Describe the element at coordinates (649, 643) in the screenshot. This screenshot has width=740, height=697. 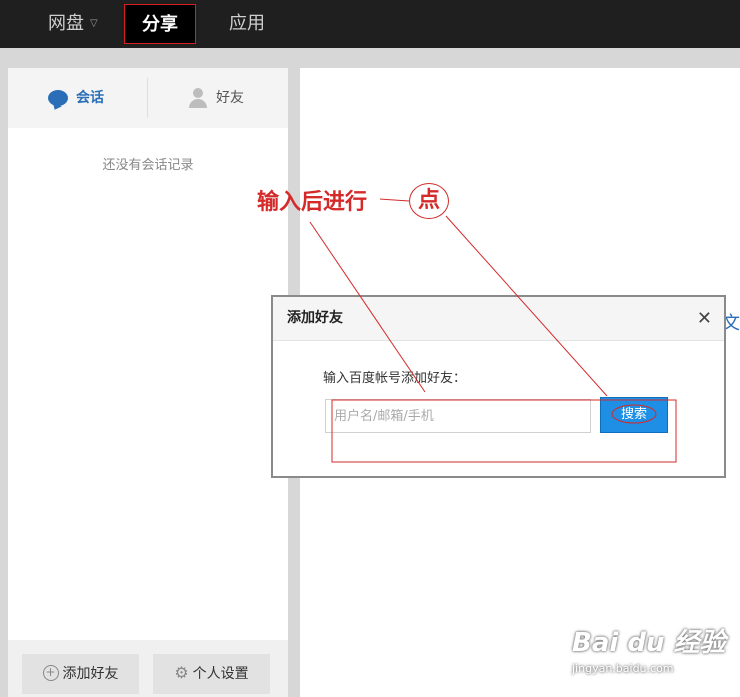
I see `watermark-brand: Bai du 经验` at that location.